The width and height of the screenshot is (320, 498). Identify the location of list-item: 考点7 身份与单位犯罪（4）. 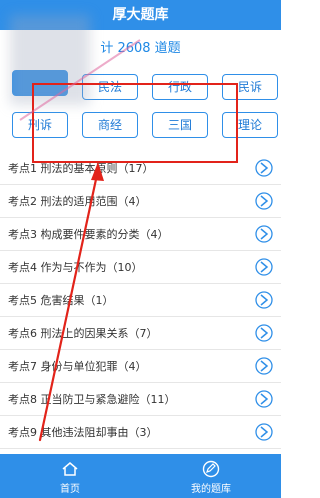
(140, 366).